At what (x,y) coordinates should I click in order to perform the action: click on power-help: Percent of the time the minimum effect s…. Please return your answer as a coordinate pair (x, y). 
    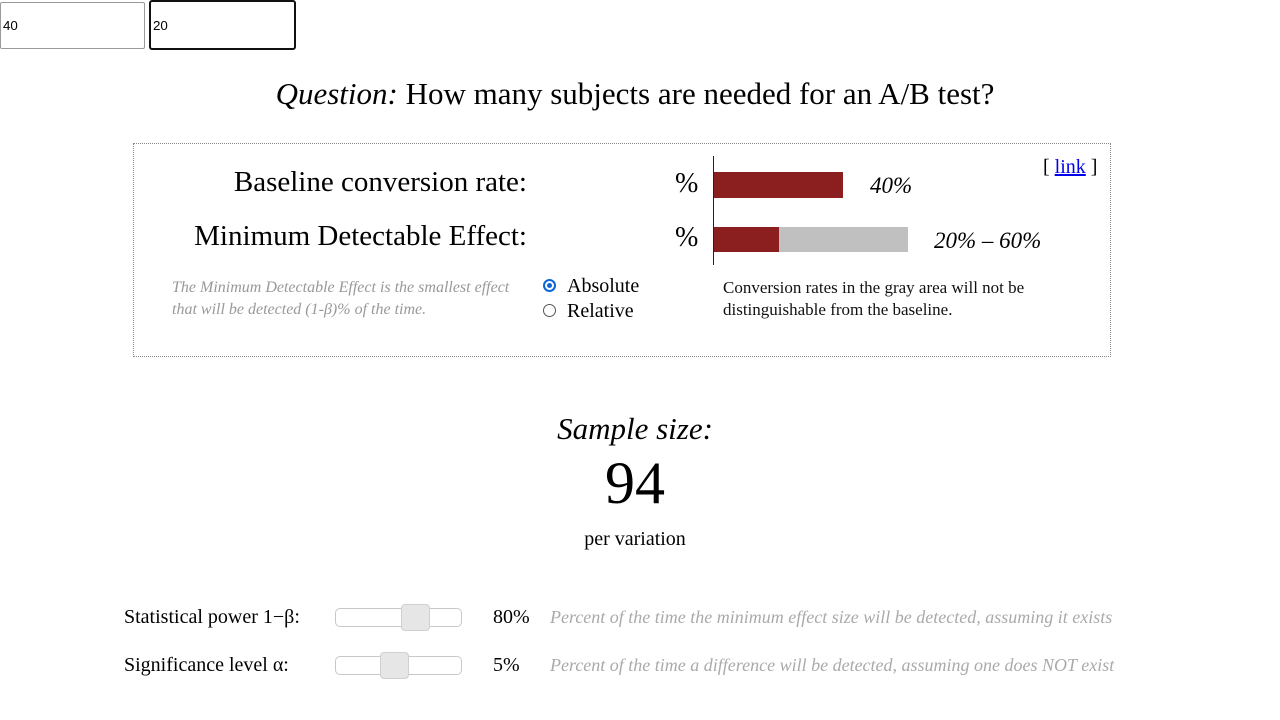
    Looking at the image, I should click on (831, 617).